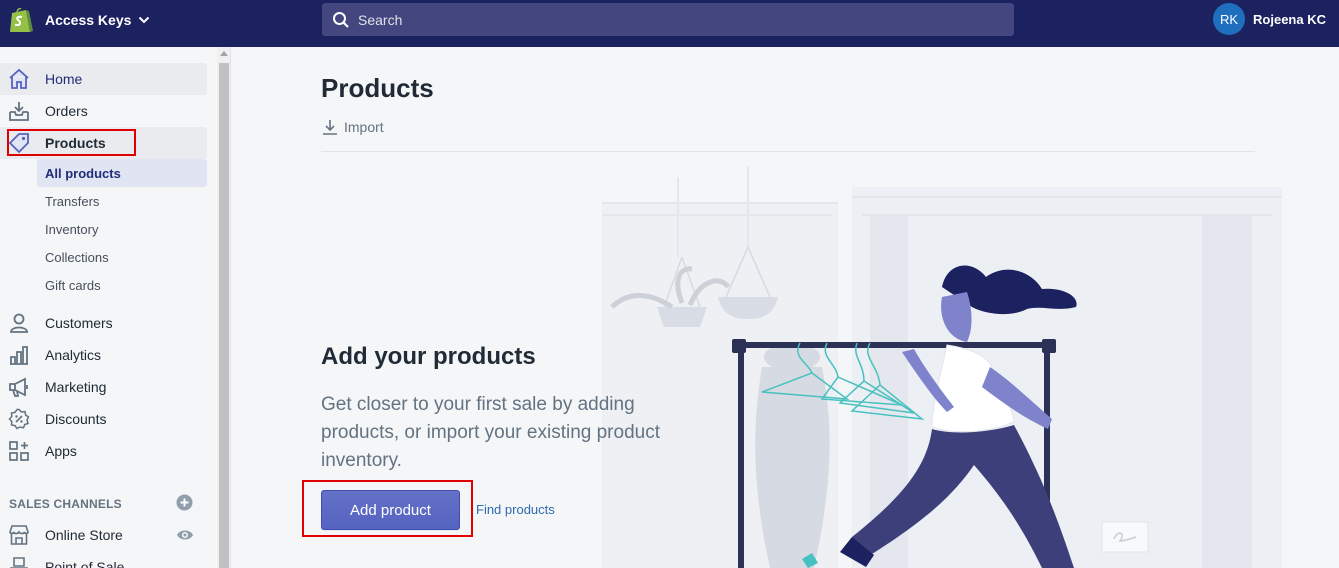  What do you see at coordinates (72, 229) in the screenshot?
I see `sidebar-subitem-label: Inventory` at bounding box center [72, 229].